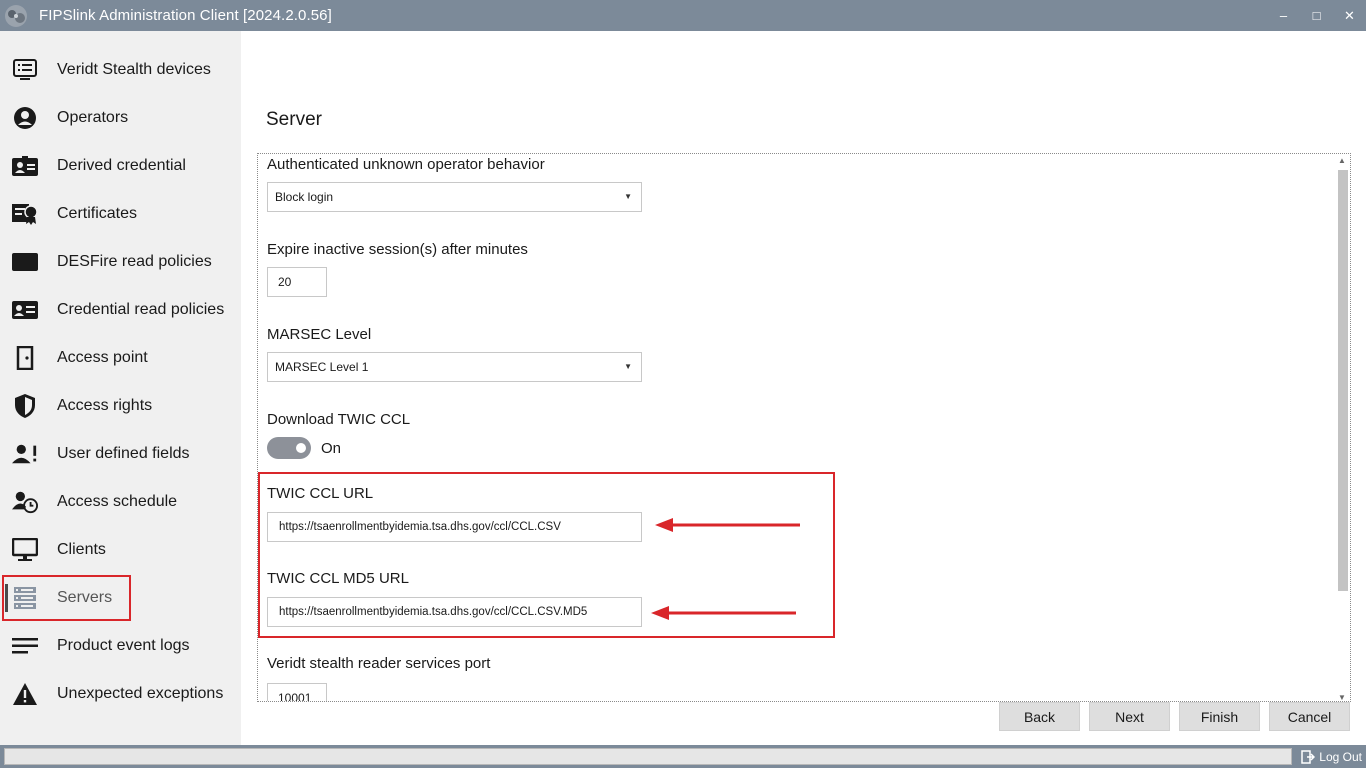 The height and width of the screenshot is (768, 1366). I want to click on sidebar-item-access-point: Access point, so click(120, 358).